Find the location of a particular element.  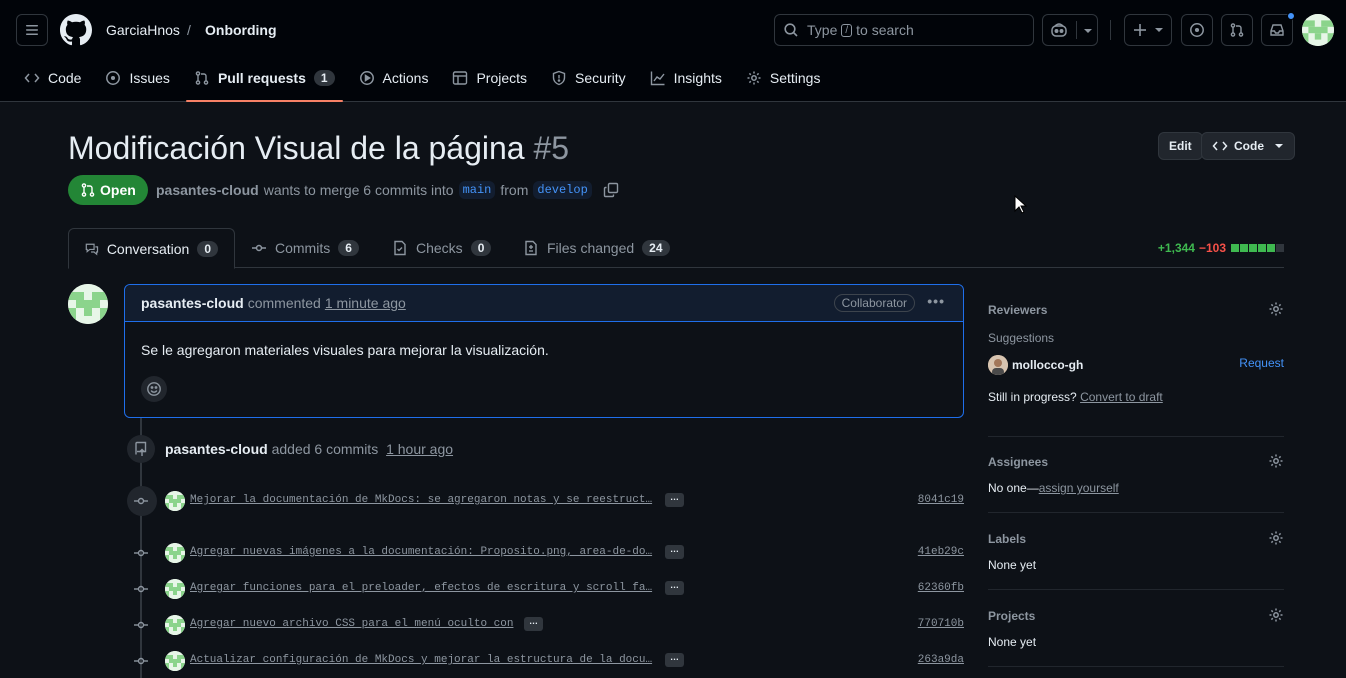

convert-to-draft-link: Convert to draft is located at coordinates (1121, 397).